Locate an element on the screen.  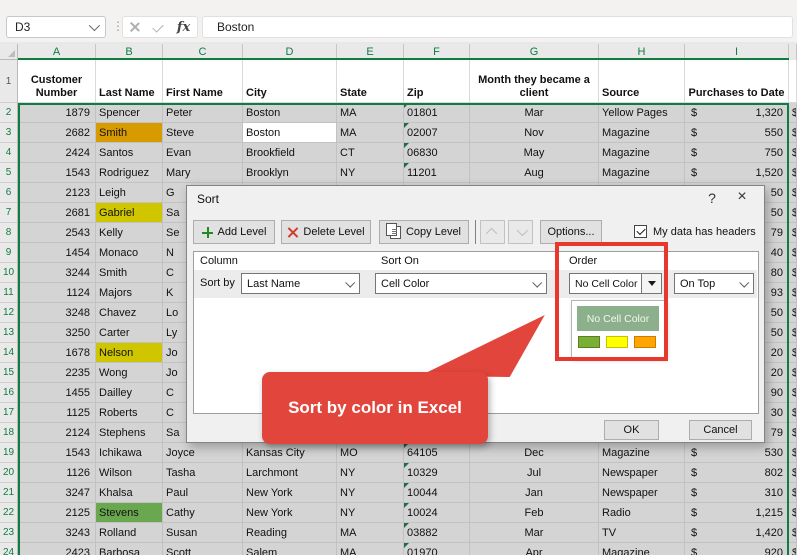
cell-H4: Magazine is located at coordinates (642, 153).